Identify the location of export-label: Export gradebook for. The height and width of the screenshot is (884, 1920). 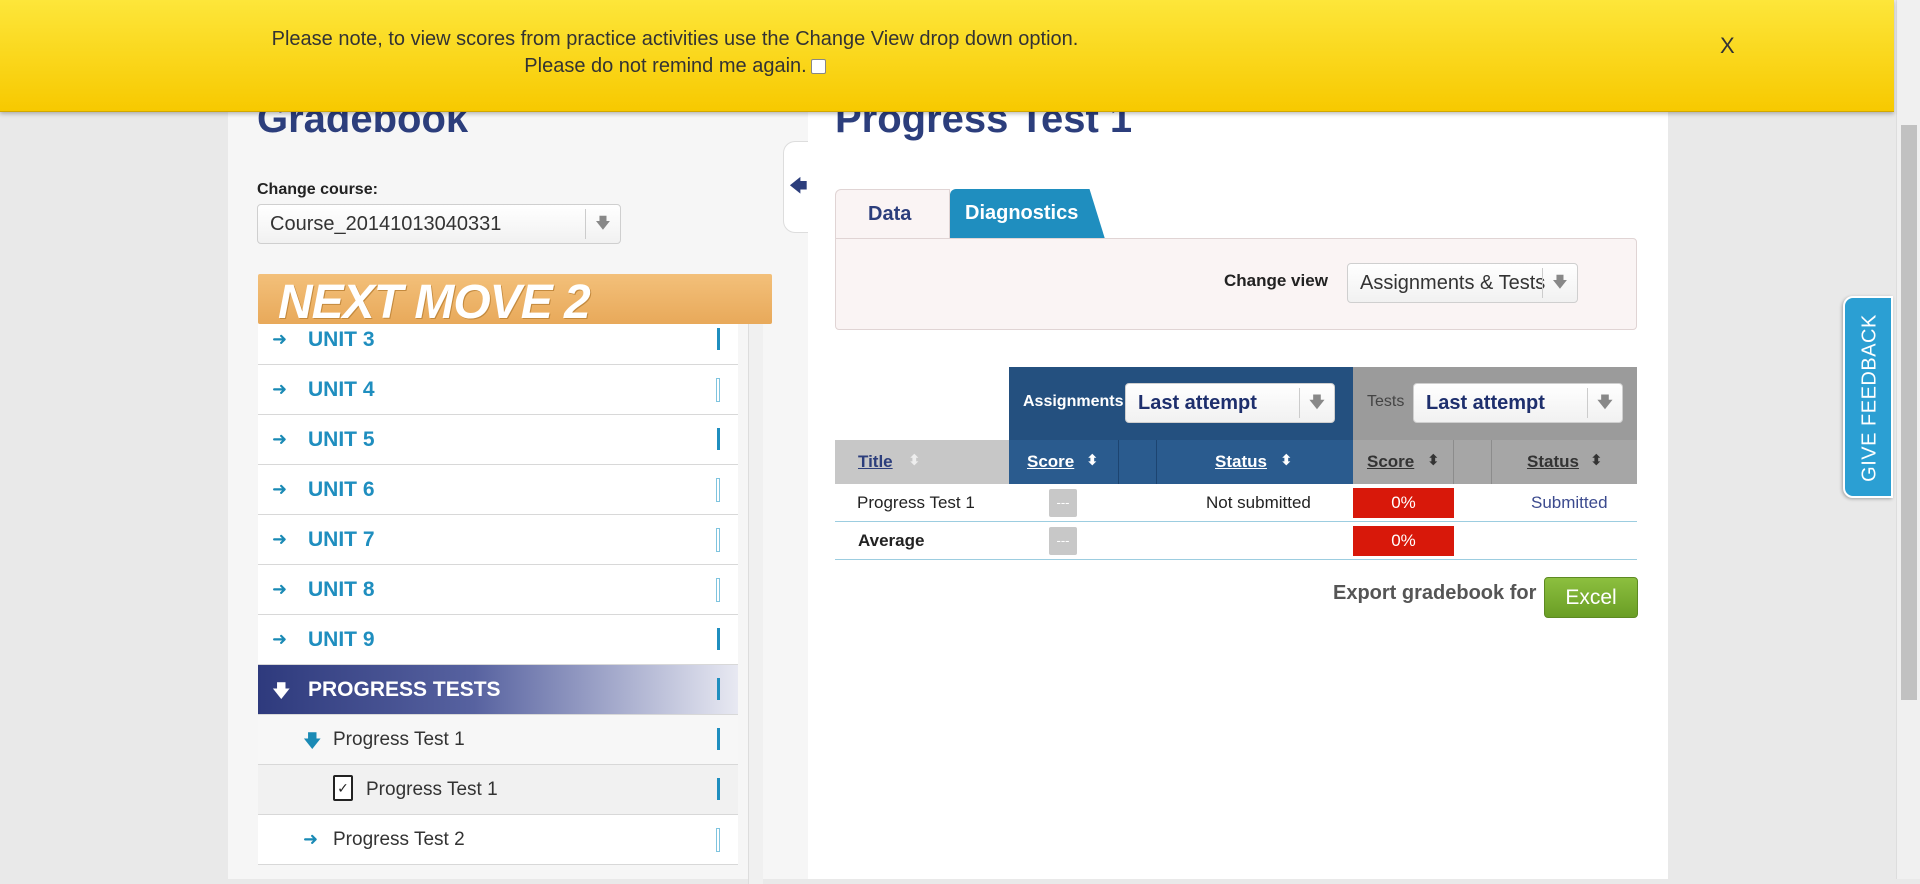
(1435, 593).